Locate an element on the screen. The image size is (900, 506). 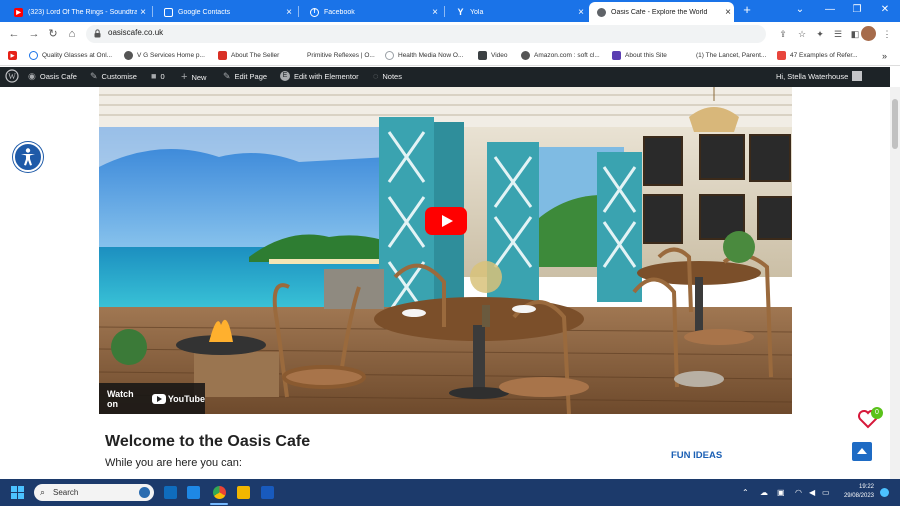
file-explorer-app-icon is located at coordinates (243, 492).